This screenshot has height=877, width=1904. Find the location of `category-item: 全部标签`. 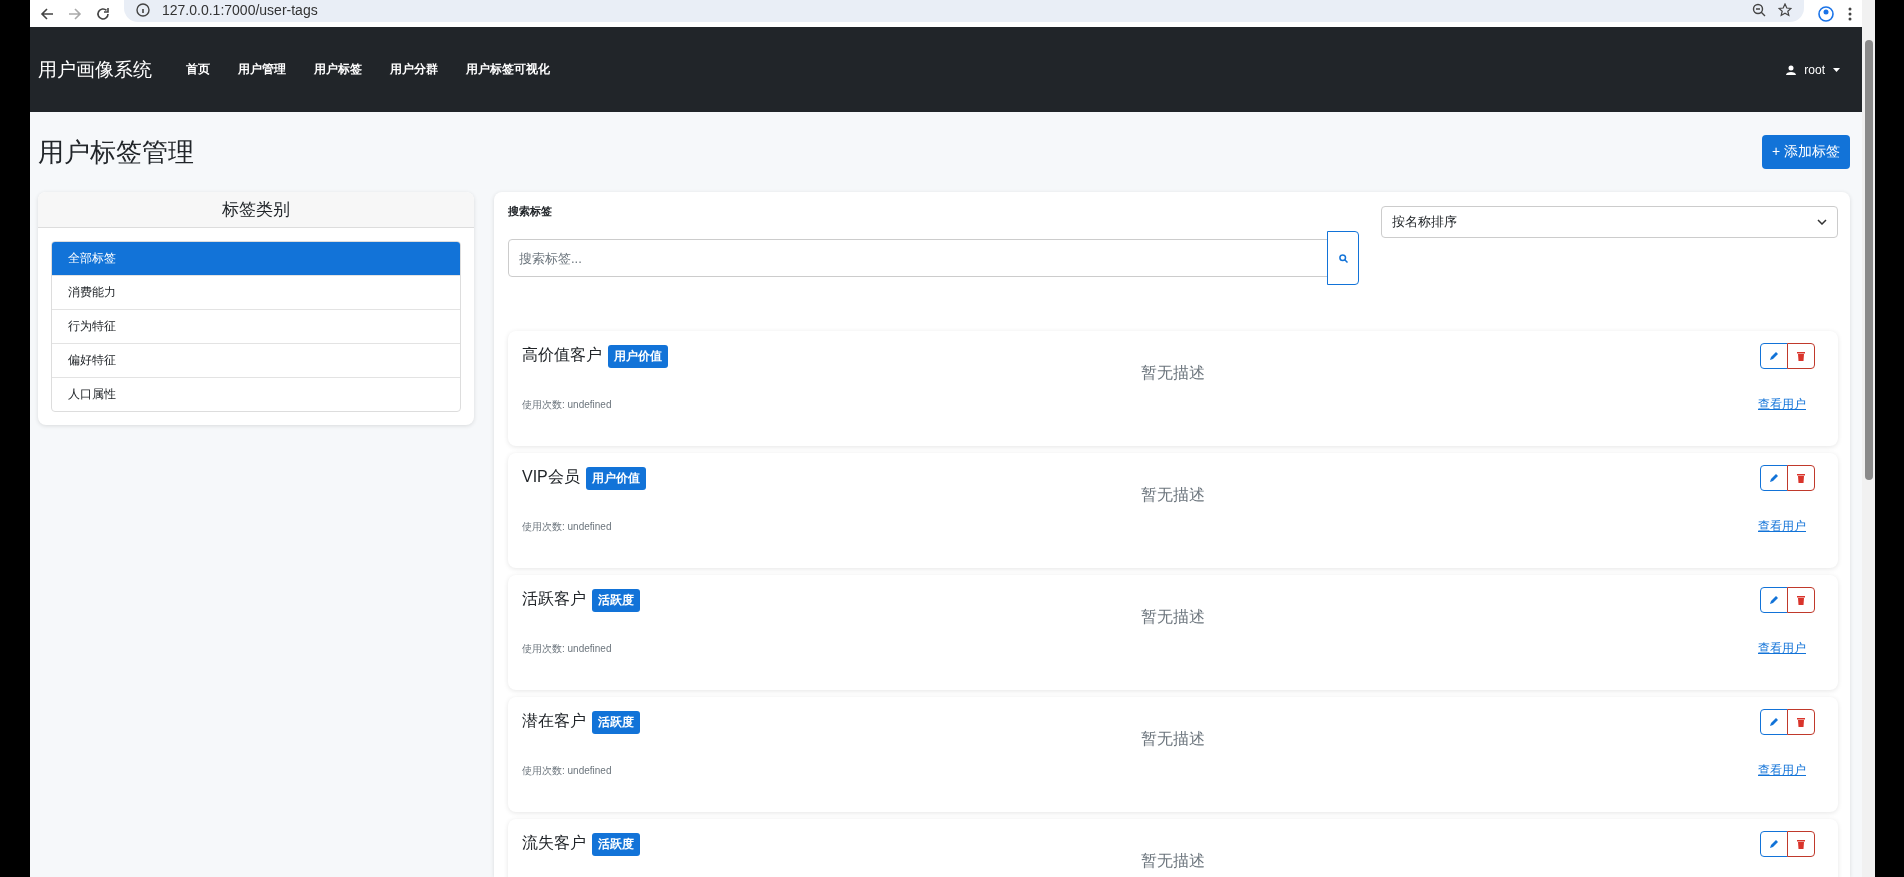

category-item: 全部标签 is located at coordinates (256, 258).